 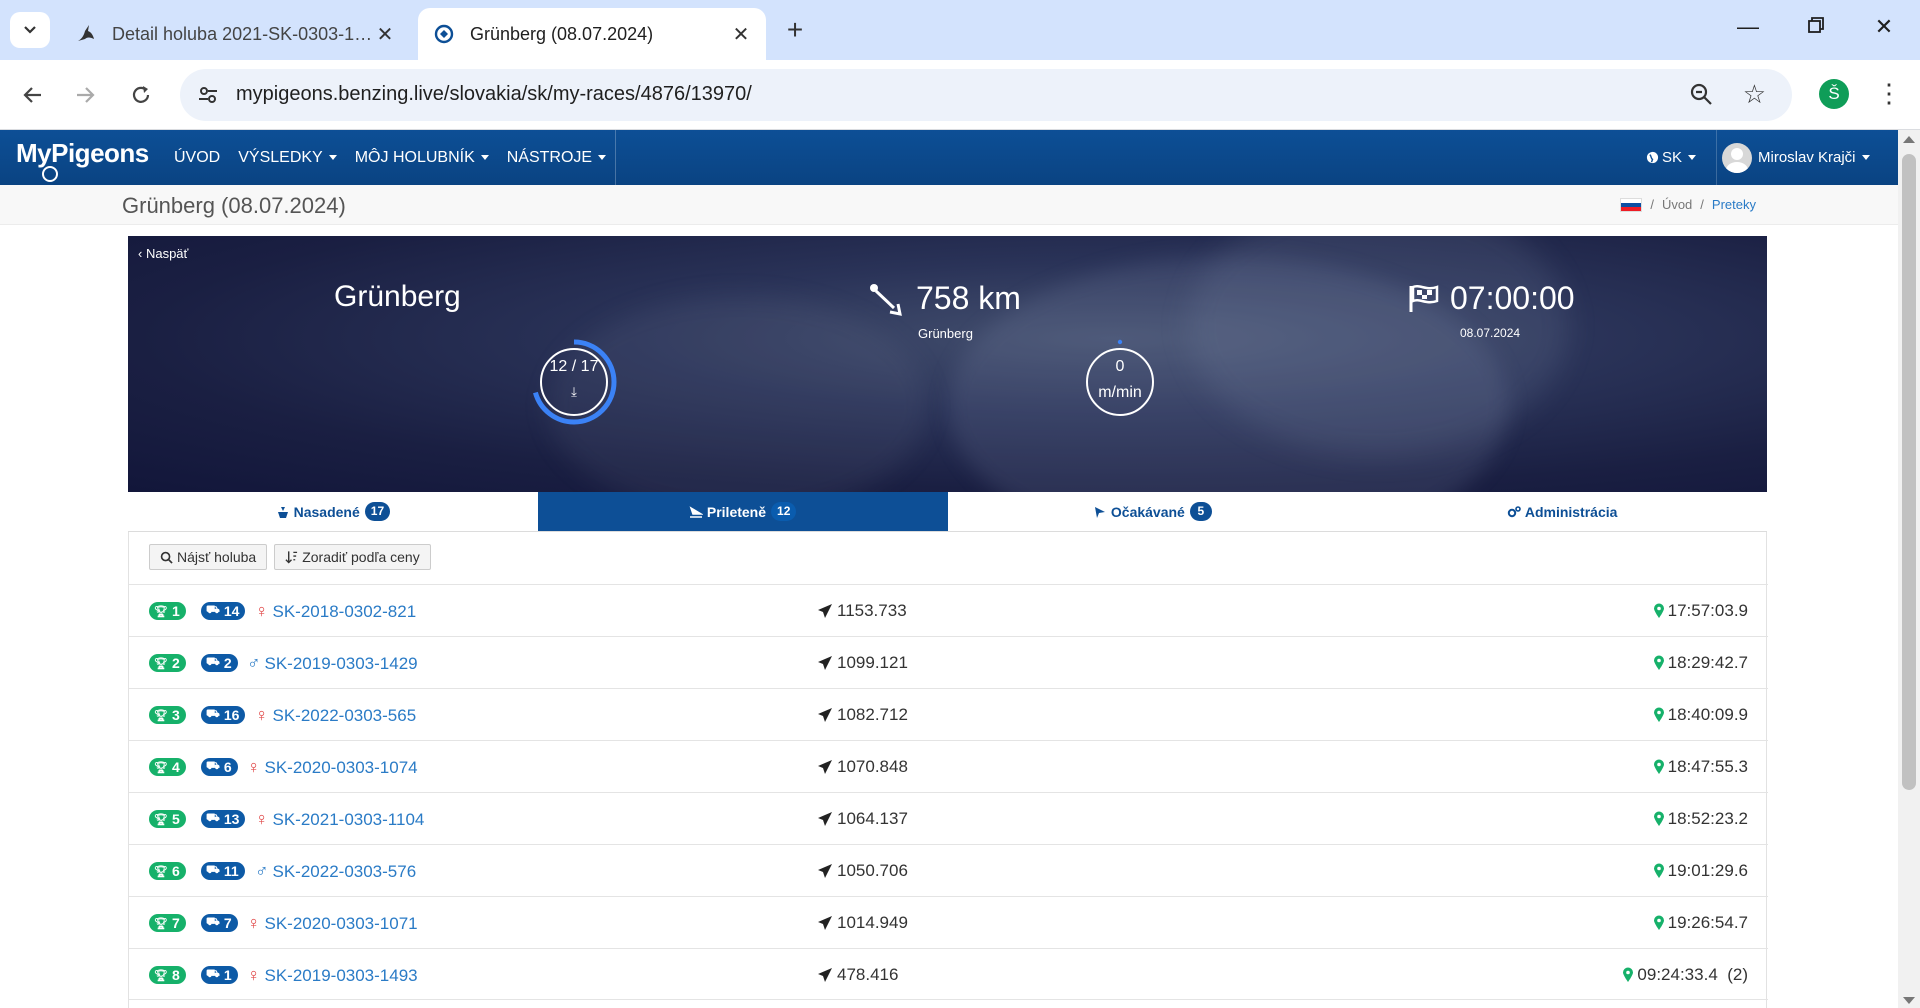 What do you see at coordinates (1748, 27) in the screenshot?
I see `minimize-icon: —` at bounding box center [1748, 27].